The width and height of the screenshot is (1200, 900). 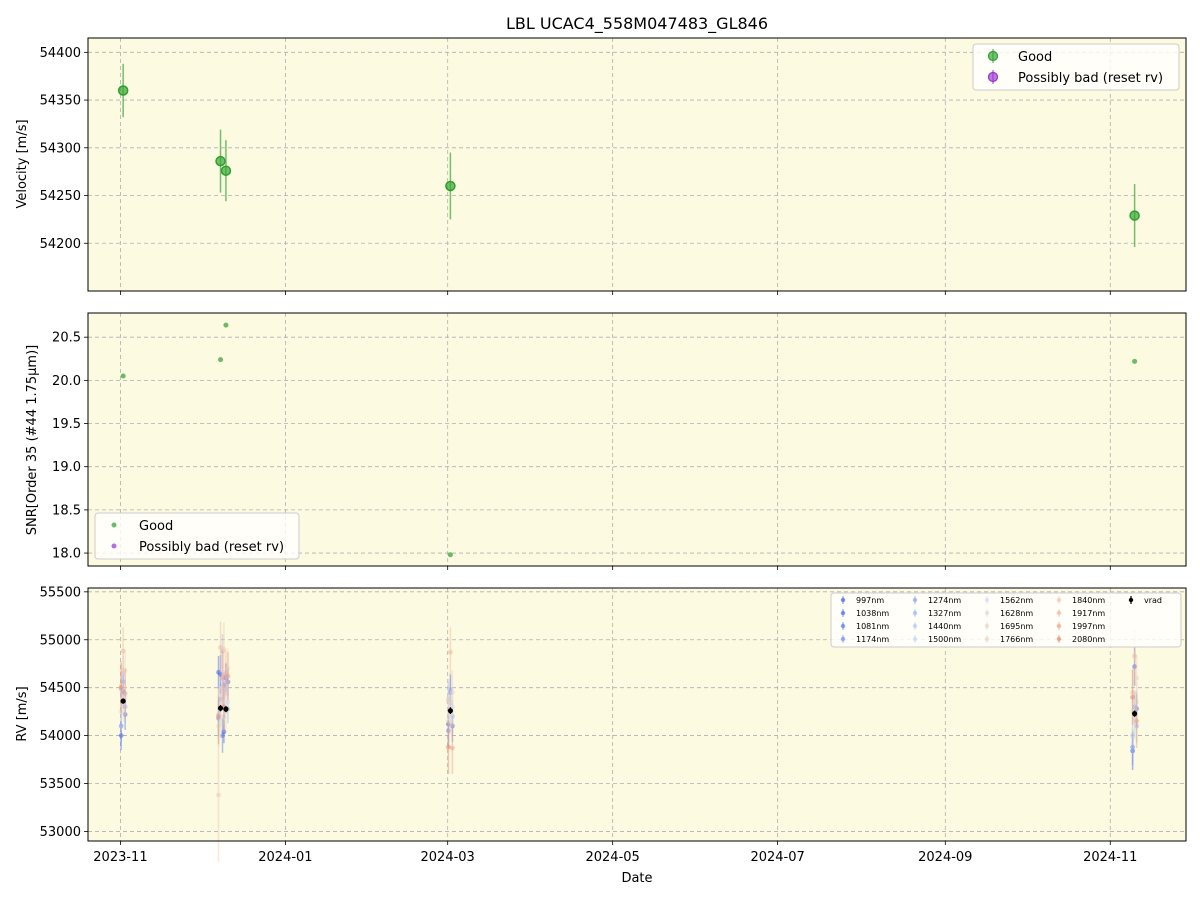 What do you see at coordinates (777, 857) in the screenshot?
I see `x-tick-label: 2024-07` at bounding box center [777, 857].